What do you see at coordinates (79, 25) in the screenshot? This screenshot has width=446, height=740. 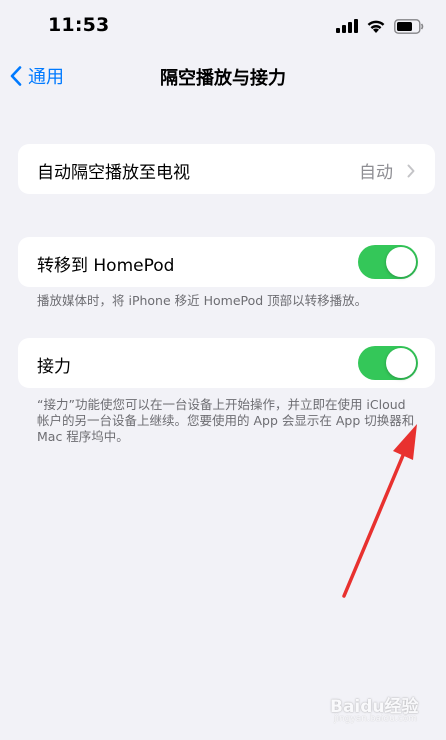 I see `status-time: 11:53` at bounding box center [79, 25].